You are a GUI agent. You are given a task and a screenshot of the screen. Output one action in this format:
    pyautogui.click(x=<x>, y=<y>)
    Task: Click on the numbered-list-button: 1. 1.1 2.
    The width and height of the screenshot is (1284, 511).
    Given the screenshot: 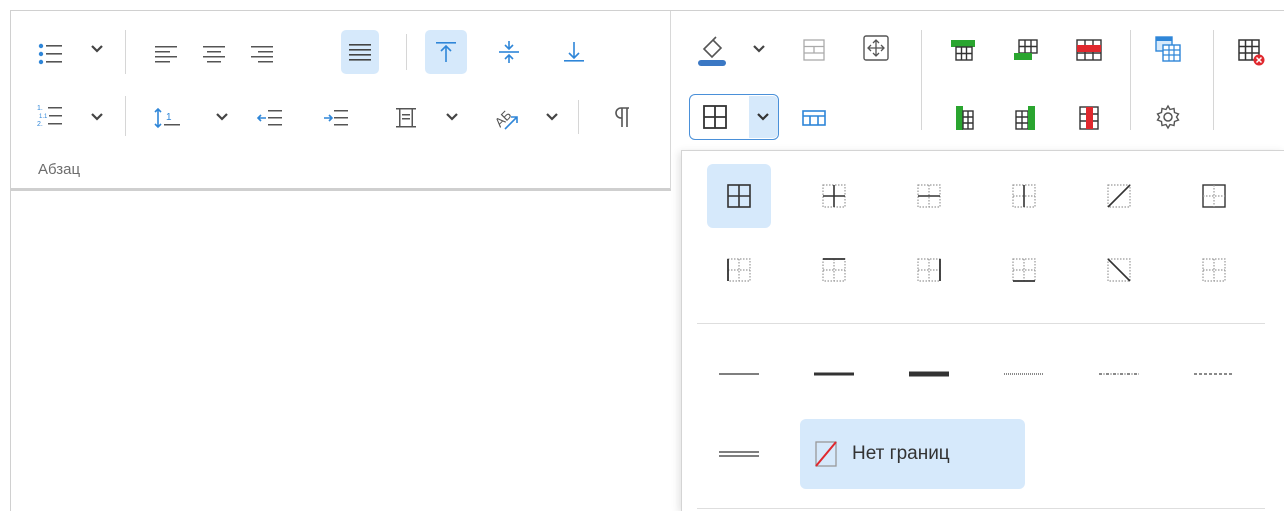 What is the action you would take?
    pyautogui.click(x=50, y=116)
    